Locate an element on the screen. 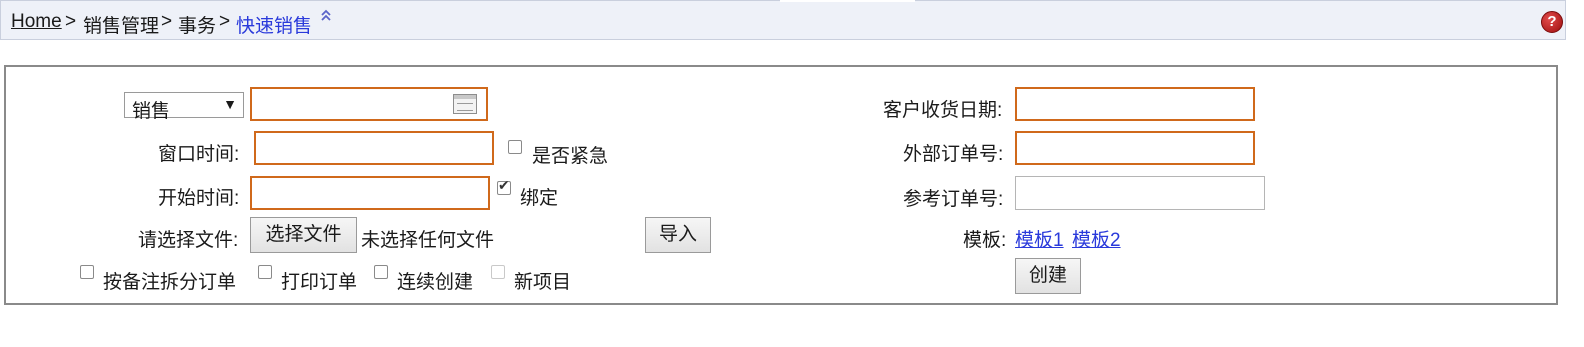  order-type-select: 销售 ▼ is located at coordinates (184, 107).